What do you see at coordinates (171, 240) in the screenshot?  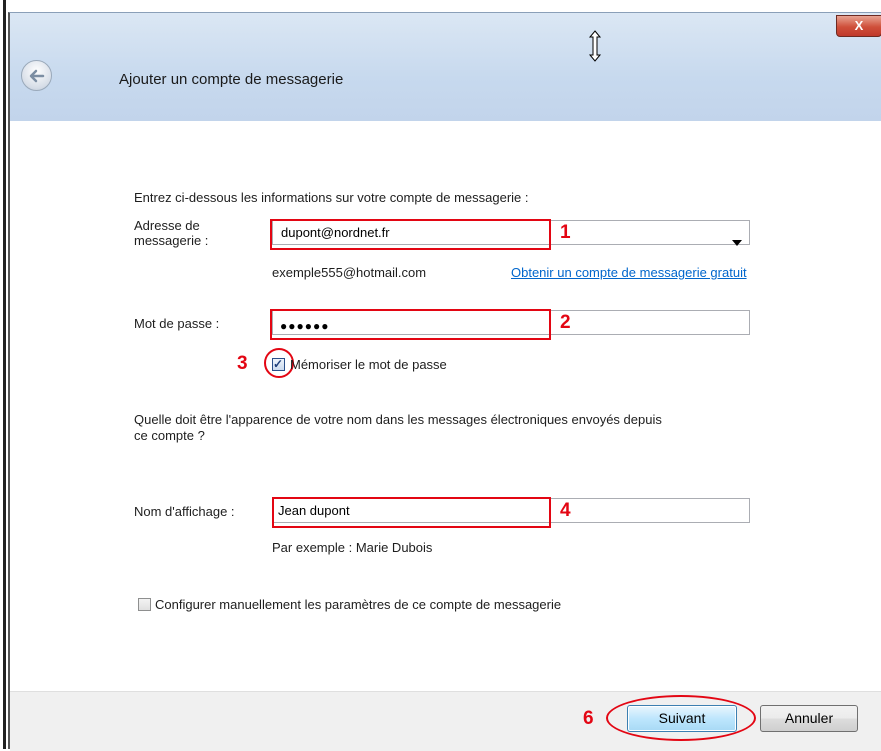 I see `email-label-line2: messagerie :` at bounding box center [171, 240].